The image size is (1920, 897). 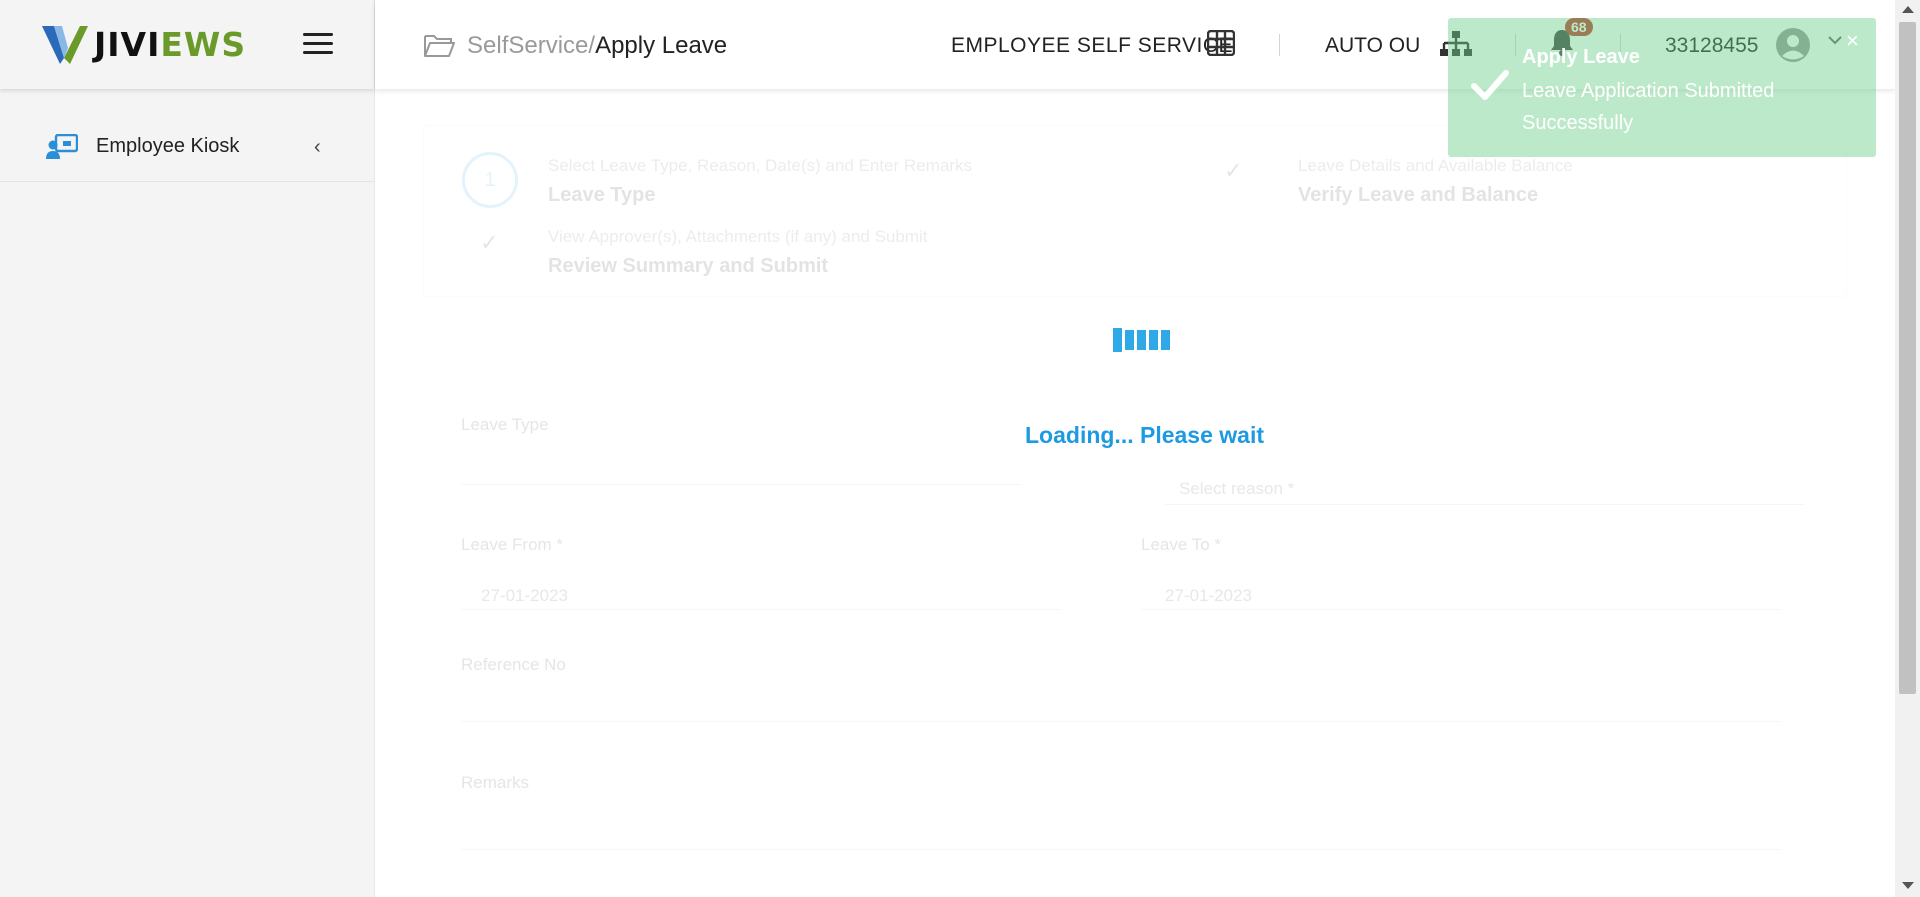 What do you see at coordinates (661, 45) in the screenshot?
I see `breadcrumb-current: Apply Leave` at bounding box center [661, 45].